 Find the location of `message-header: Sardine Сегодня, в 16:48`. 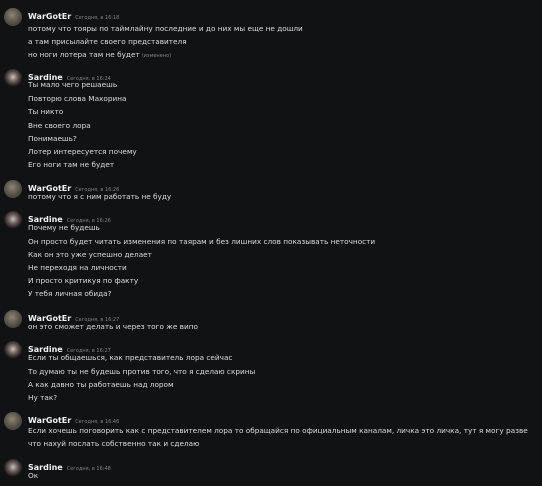

message-header: Sardine Сегодня, в 16:48 is located at coordinates (69, 465).